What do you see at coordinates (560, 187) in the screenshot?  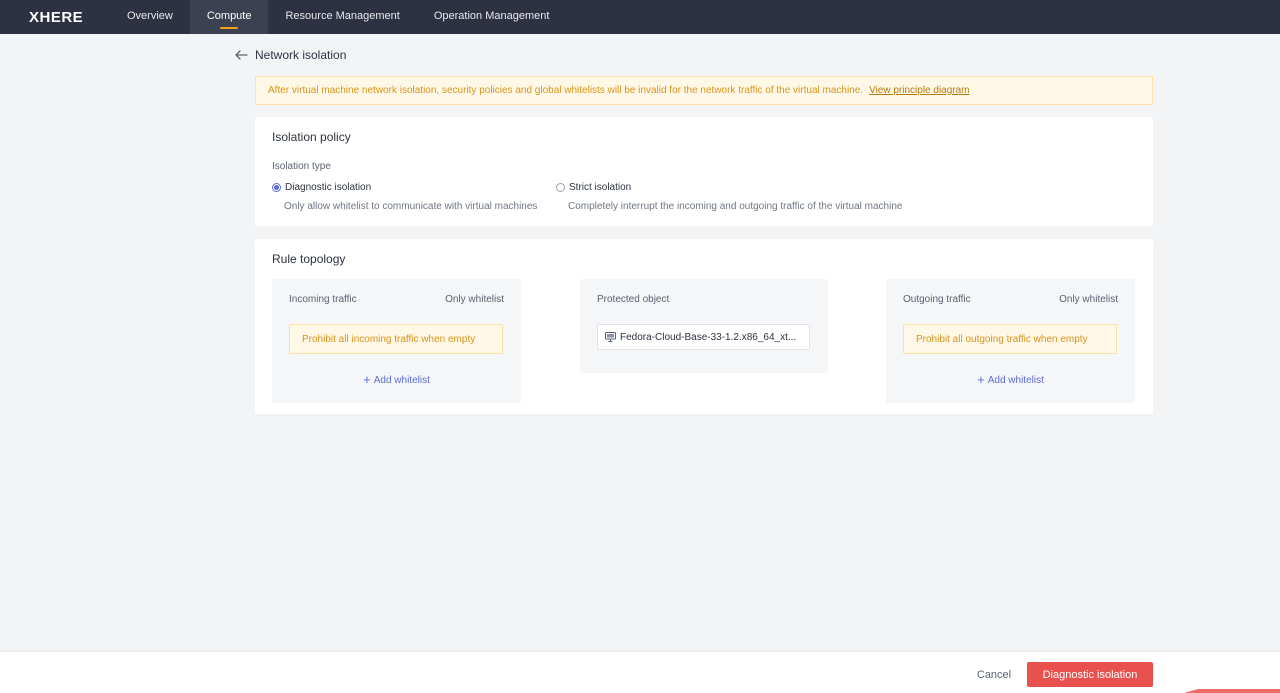 I see `radio-unchecked-icon` at bounding box center [560, 187].